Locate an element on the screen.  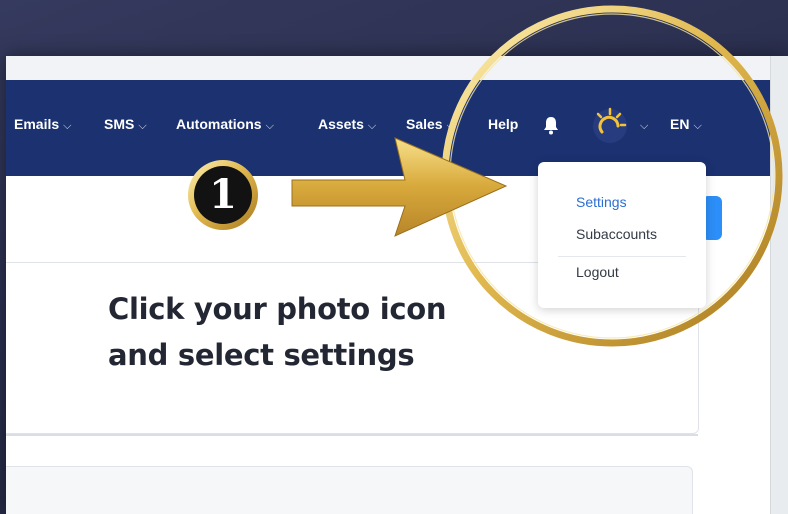
step-number: 1 is located at coordinates (223, 194).